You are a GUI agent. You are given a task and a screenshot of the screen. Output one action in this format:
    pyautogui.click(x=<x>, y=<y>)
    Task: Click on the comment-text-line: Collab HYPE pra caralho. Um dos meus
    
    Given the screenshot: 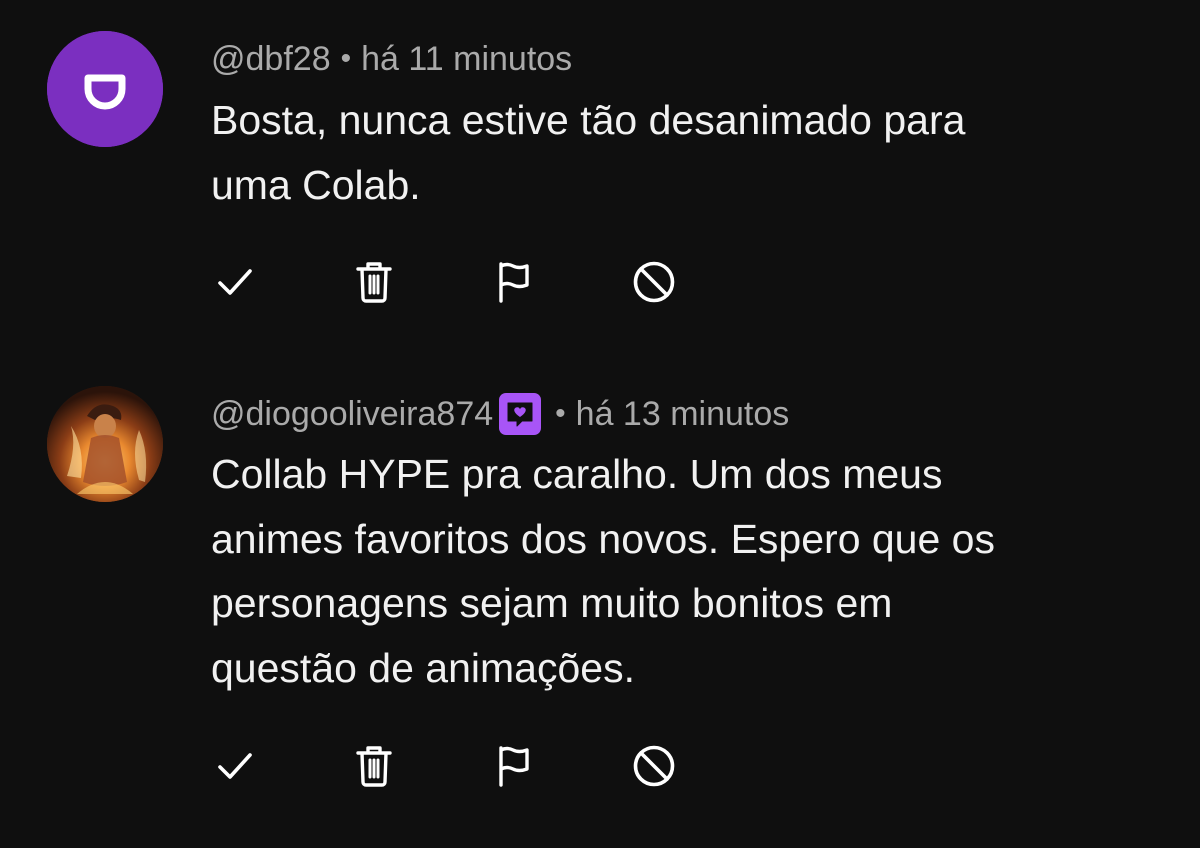 What is the action you would take?
    pyautogui.click(x=577, y=474)
    